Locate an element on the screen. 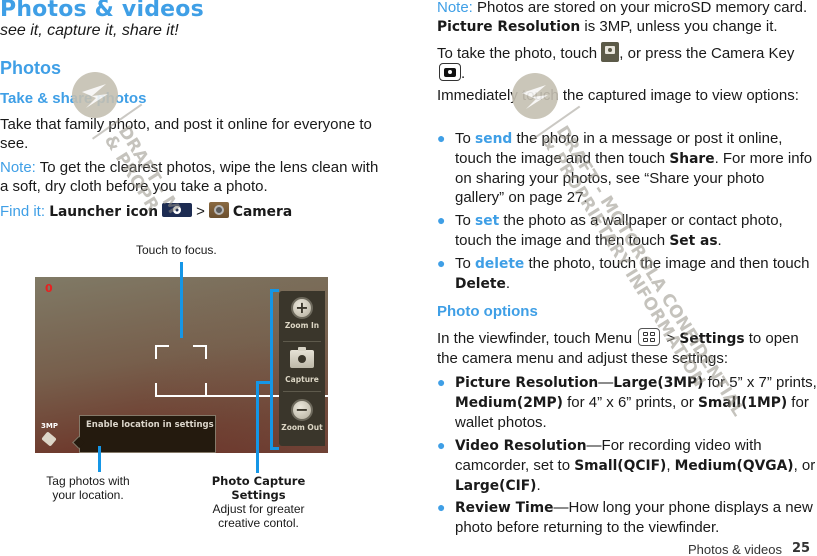 The height and width of the screenshot is (556, 817). find-it-path: Find it: Launcher icon > Camera is located at coordinates (190, 212).